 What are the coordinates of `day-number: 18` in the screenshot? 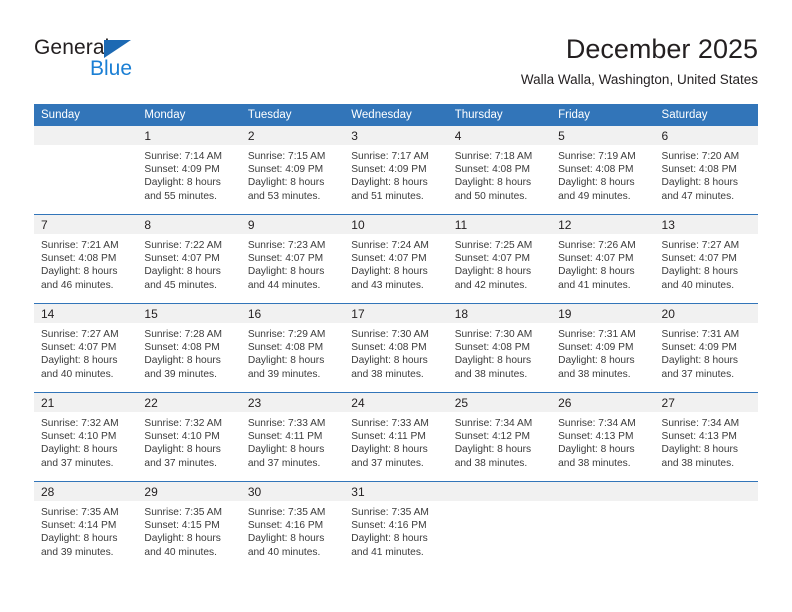 It's located at (499, 313).